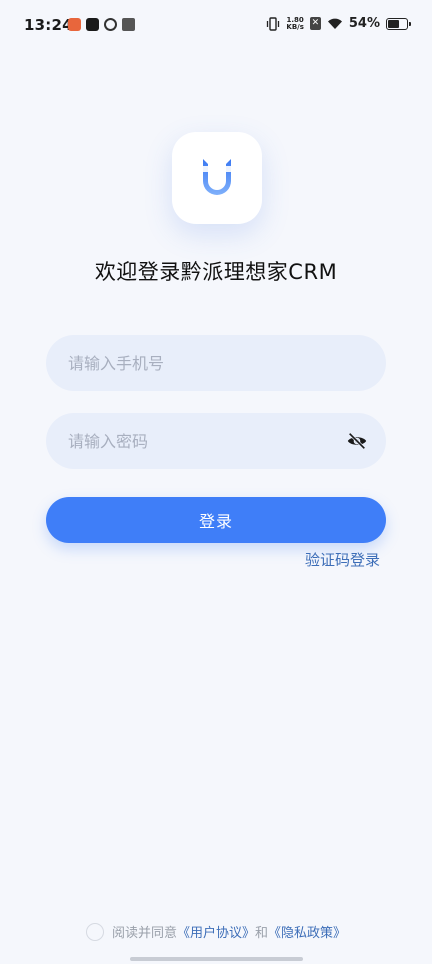  I want to click on link-app-icon, so click(110, 24).